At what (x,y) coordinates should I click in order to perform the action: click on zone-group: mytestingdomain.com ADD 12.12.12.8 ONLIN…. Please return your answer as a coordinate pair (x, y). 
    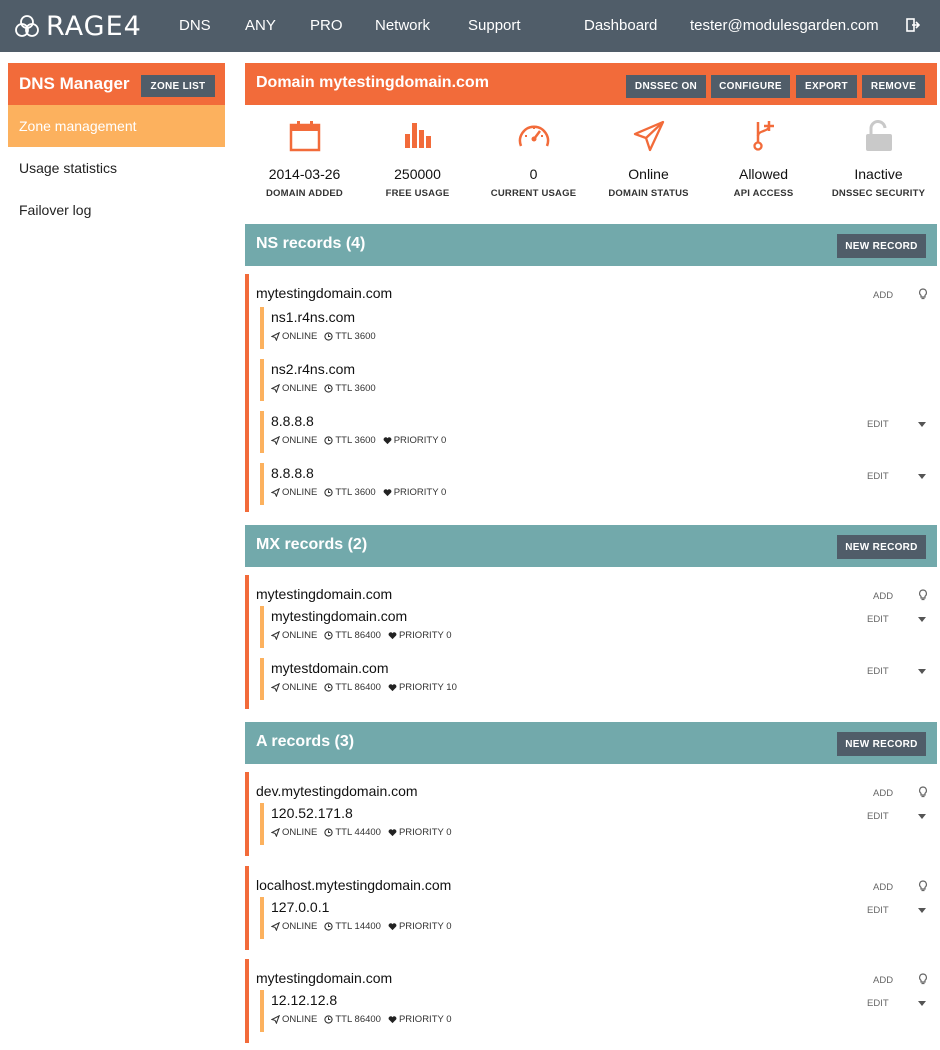
    Looking at the image, I should click on (591, 1001).